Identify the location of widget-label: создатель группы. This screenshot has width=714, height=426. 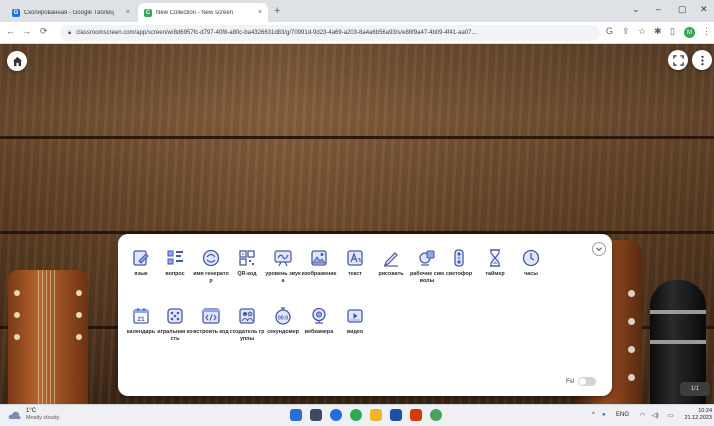
(247, 335).